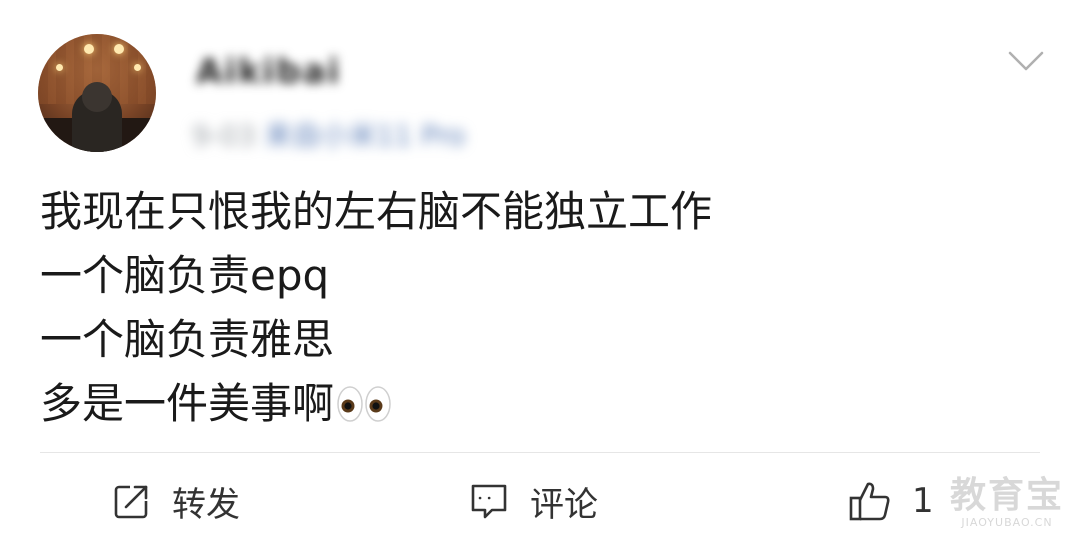 This screenshot has width=1080, height=549. I want to click on post-line-last: 多是一件美事啊, so click(376, 404).